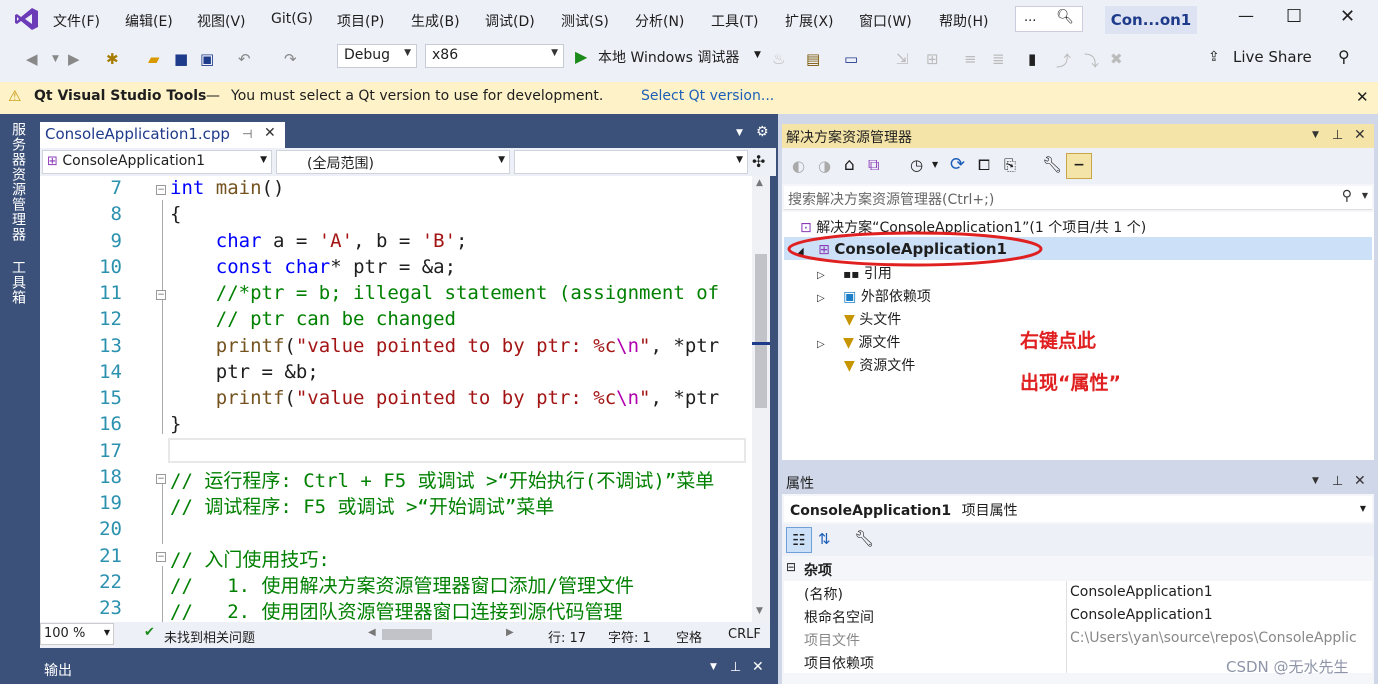 The image size is (1378, 684). I want to click on uncomment-icon: ≣, so click(998, 59).